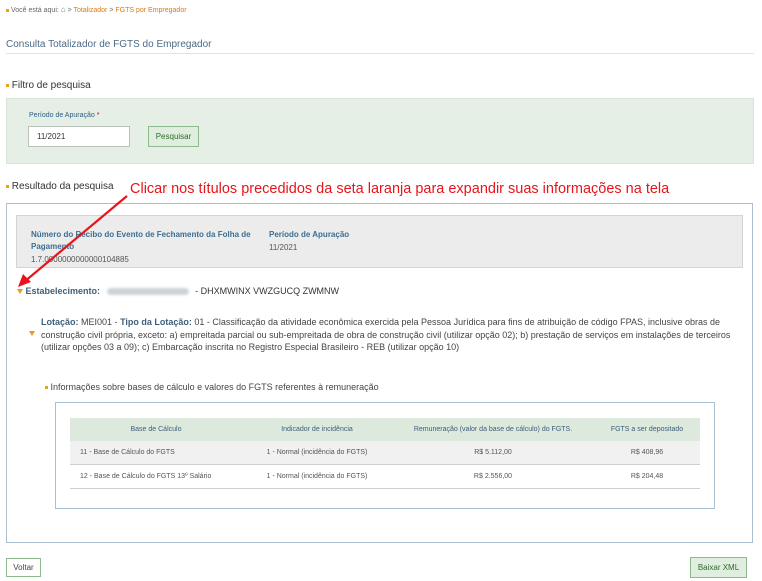 Image resolution: width=762 pixels, height=581 pixels. I want to click on tipo-lotacao-label: Tipo da Lotação:, so click(156, 322).